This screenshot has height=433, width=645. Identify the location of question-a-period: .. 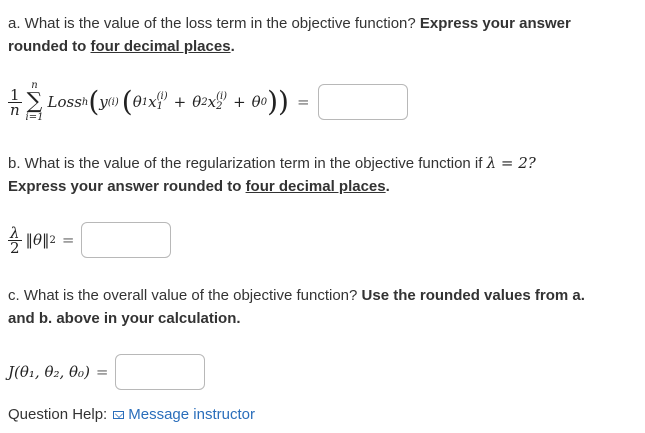
(232, 46).